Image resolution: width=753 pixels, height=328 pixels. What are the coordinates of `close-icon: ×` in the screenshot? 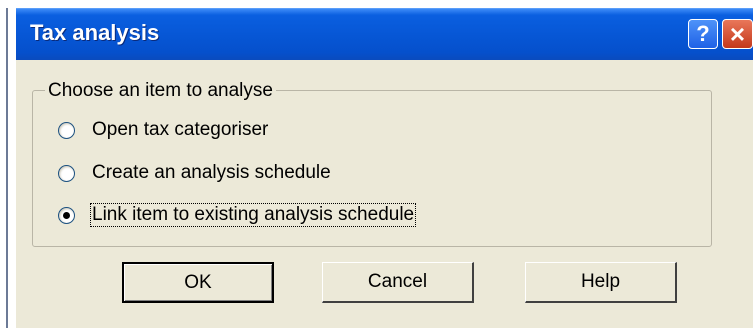 It's located at (737, 34).